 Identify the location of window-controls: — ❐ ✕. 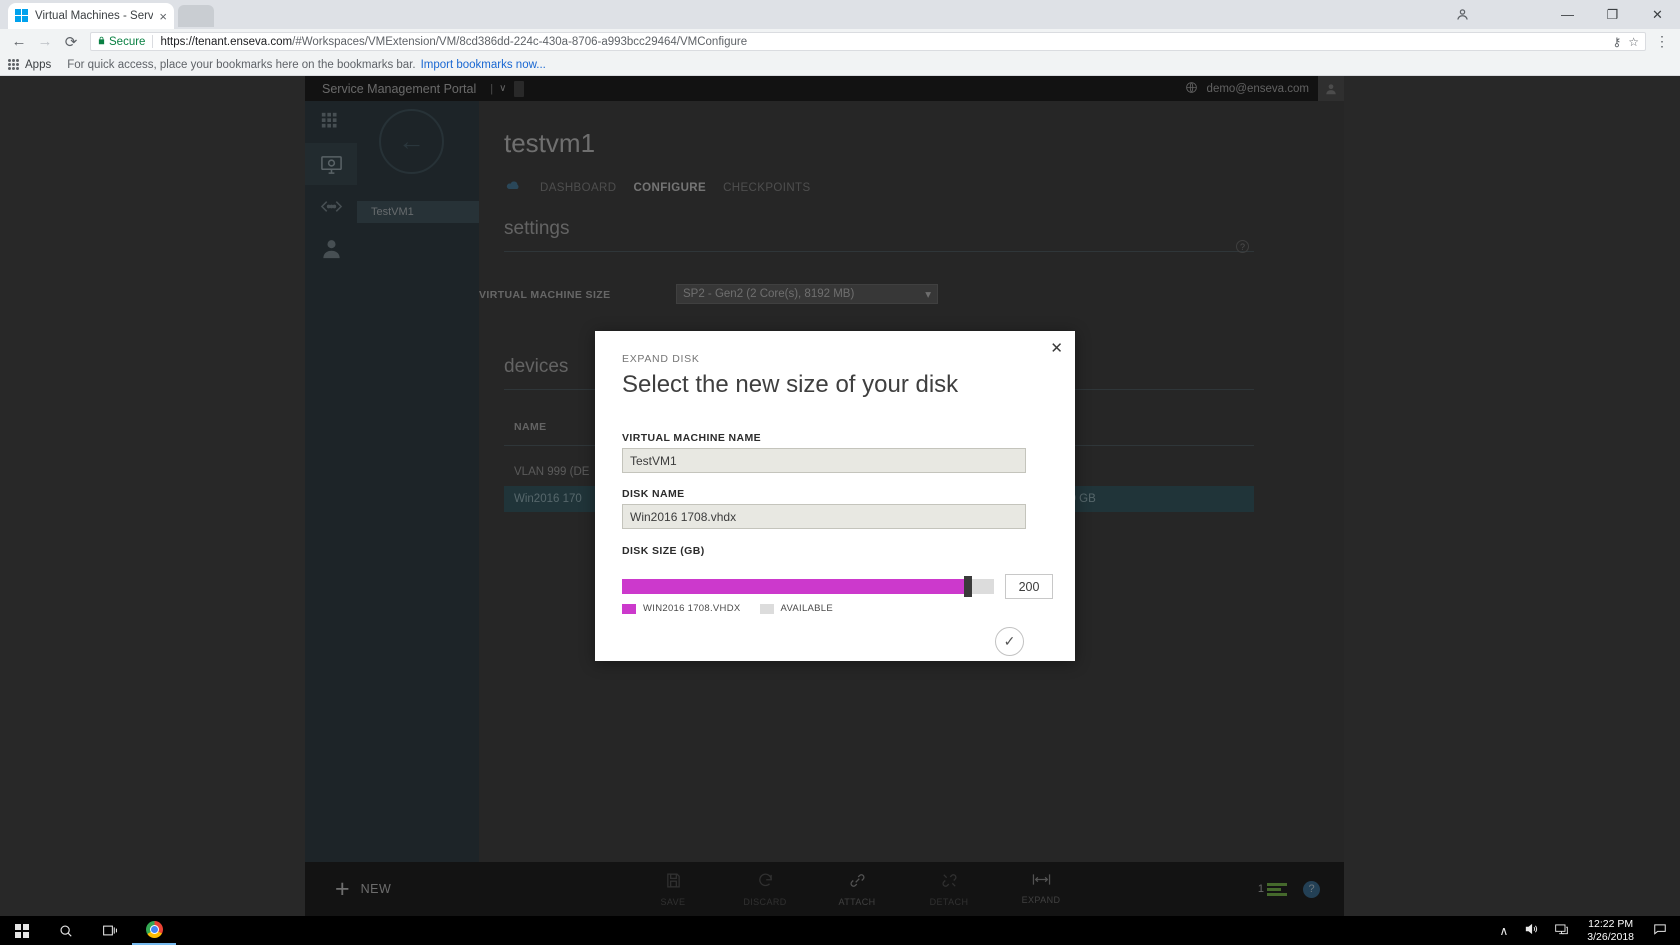
(1612, 14).